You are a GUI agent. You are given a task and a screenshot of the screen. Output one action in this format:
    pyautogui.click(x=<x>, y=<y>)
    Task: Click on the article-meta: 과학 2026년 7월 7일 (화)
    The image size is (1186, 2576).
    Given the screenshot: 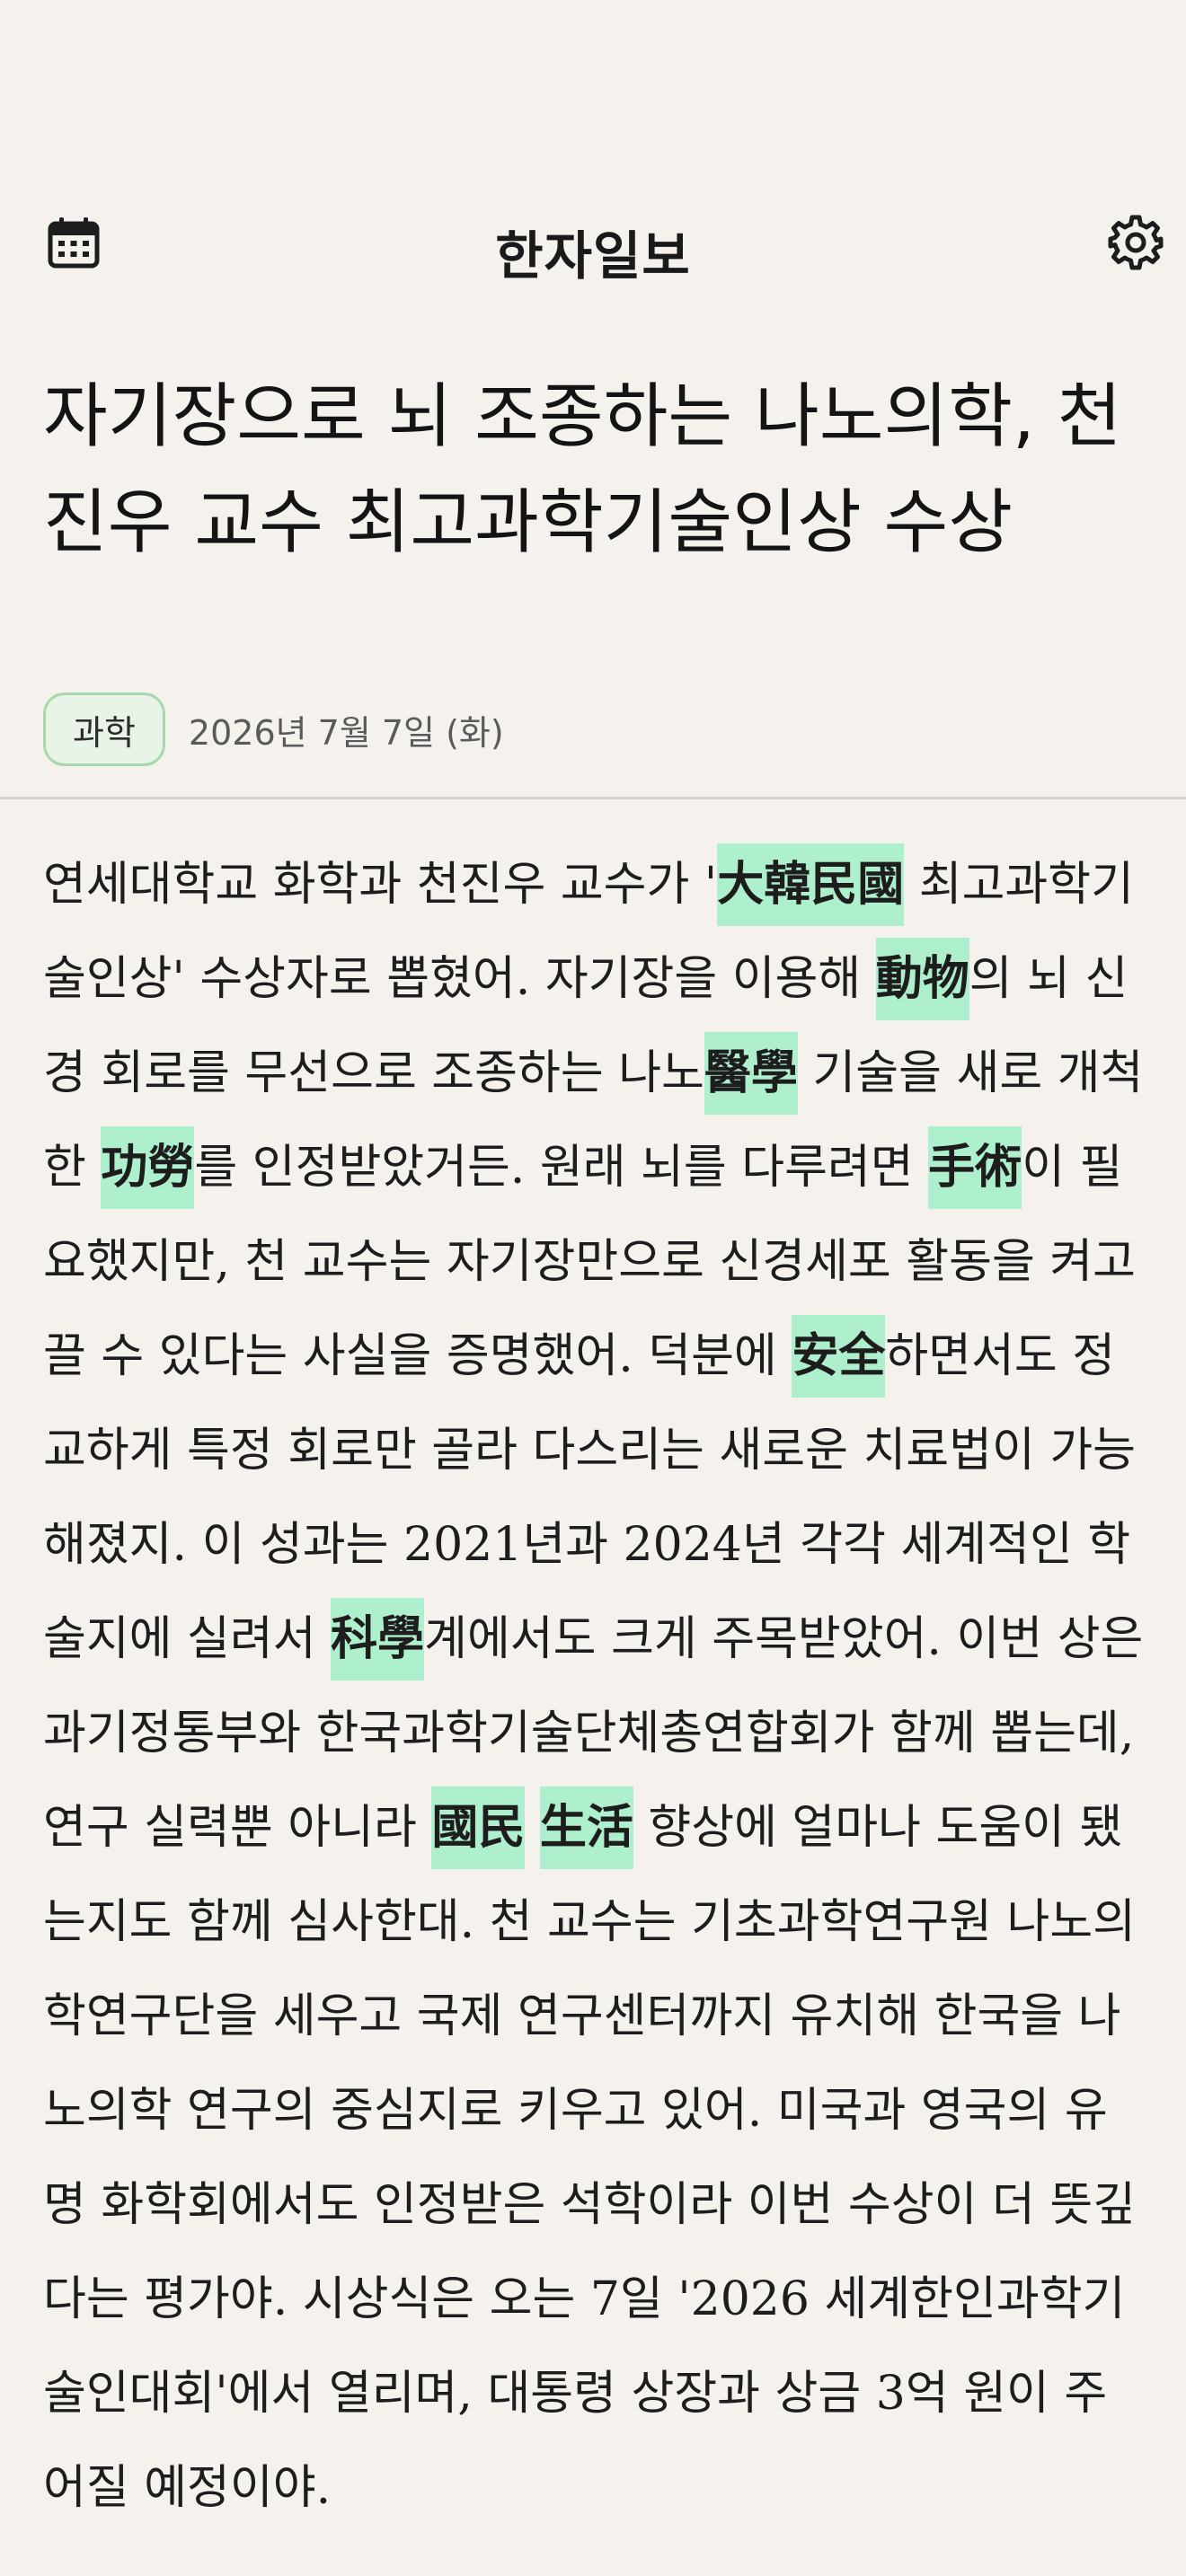 What is the action you would take?
    pyautogui.click(x=273, y=729)
    